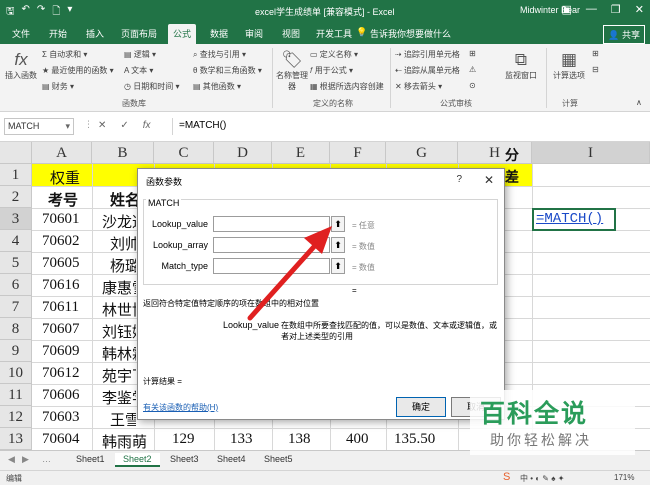  What do you see at coordinates (325, 477) in the screenshot?
I see `status-bar: 编辑 S 中 • ◐ ✎ ♠ ✦ 171%` at bounding box center [325, 477].